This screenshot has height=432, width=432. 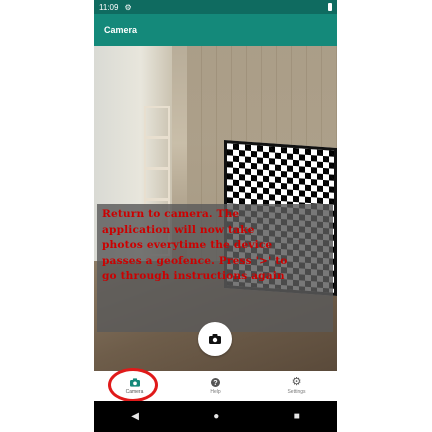 I want to click on instruction-line: Return to camera. The, so click(x=171, y=214).